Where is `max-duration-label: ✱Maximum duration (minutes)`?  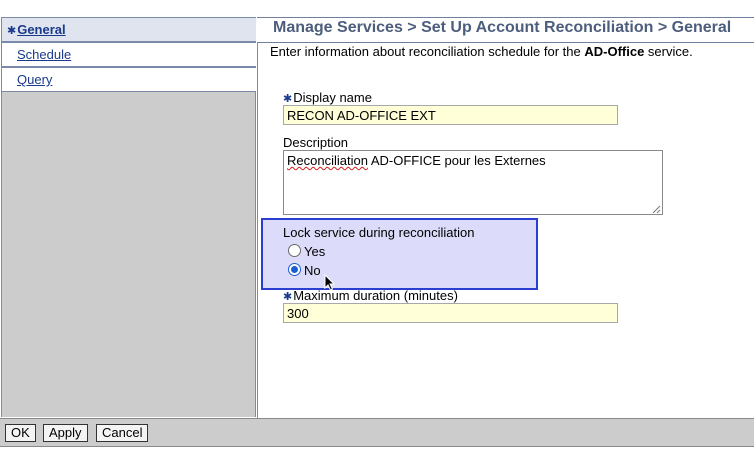 max-duration-label: ✱Maximum duration (minutes) is located at coordinates (370, 295).